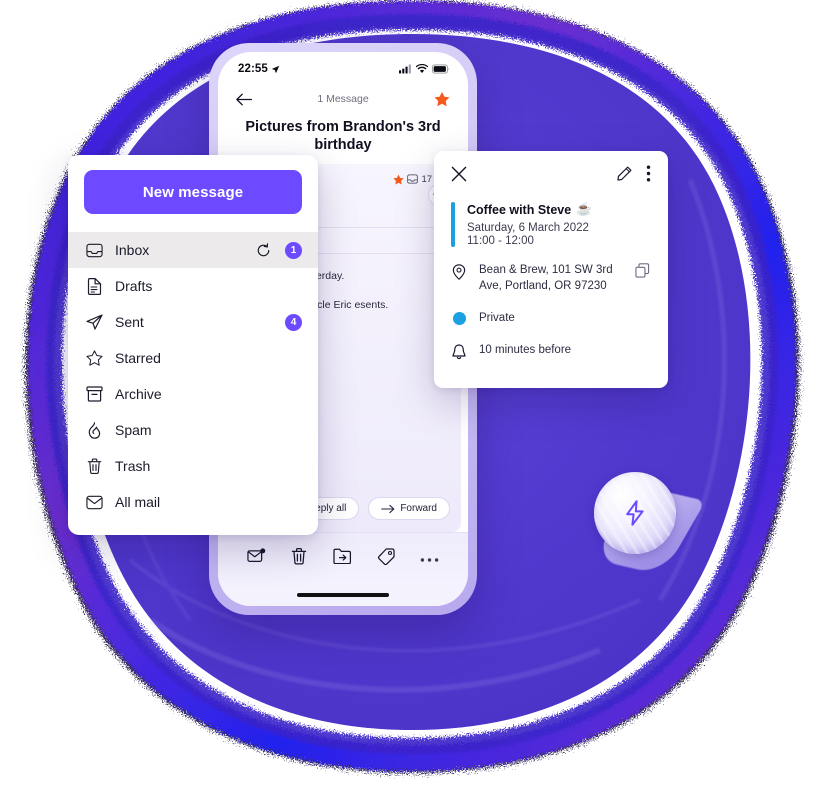 The width and height of the screenshot is (824, 800). I want to click on unread-badge: 1, so click(293, 250).